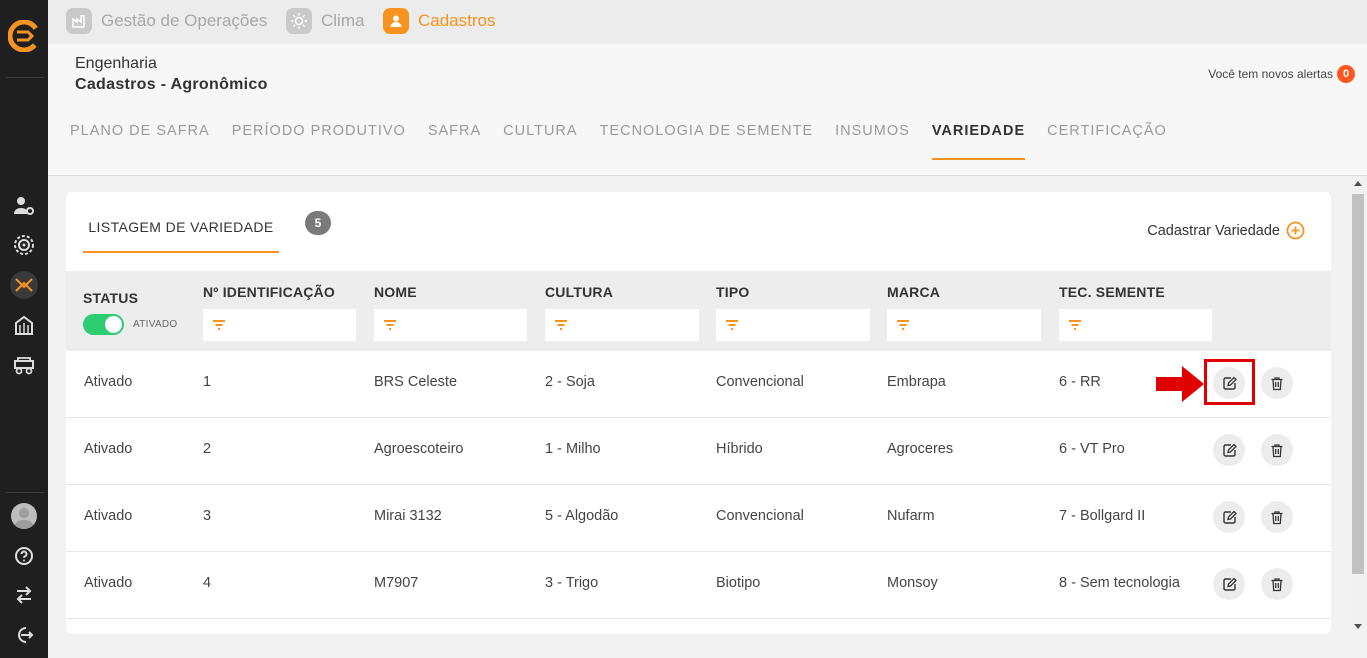 Image resolution: width=1367 pixels, height=658 pixels. I want to click on cell-id: 1, so click(207, 382).